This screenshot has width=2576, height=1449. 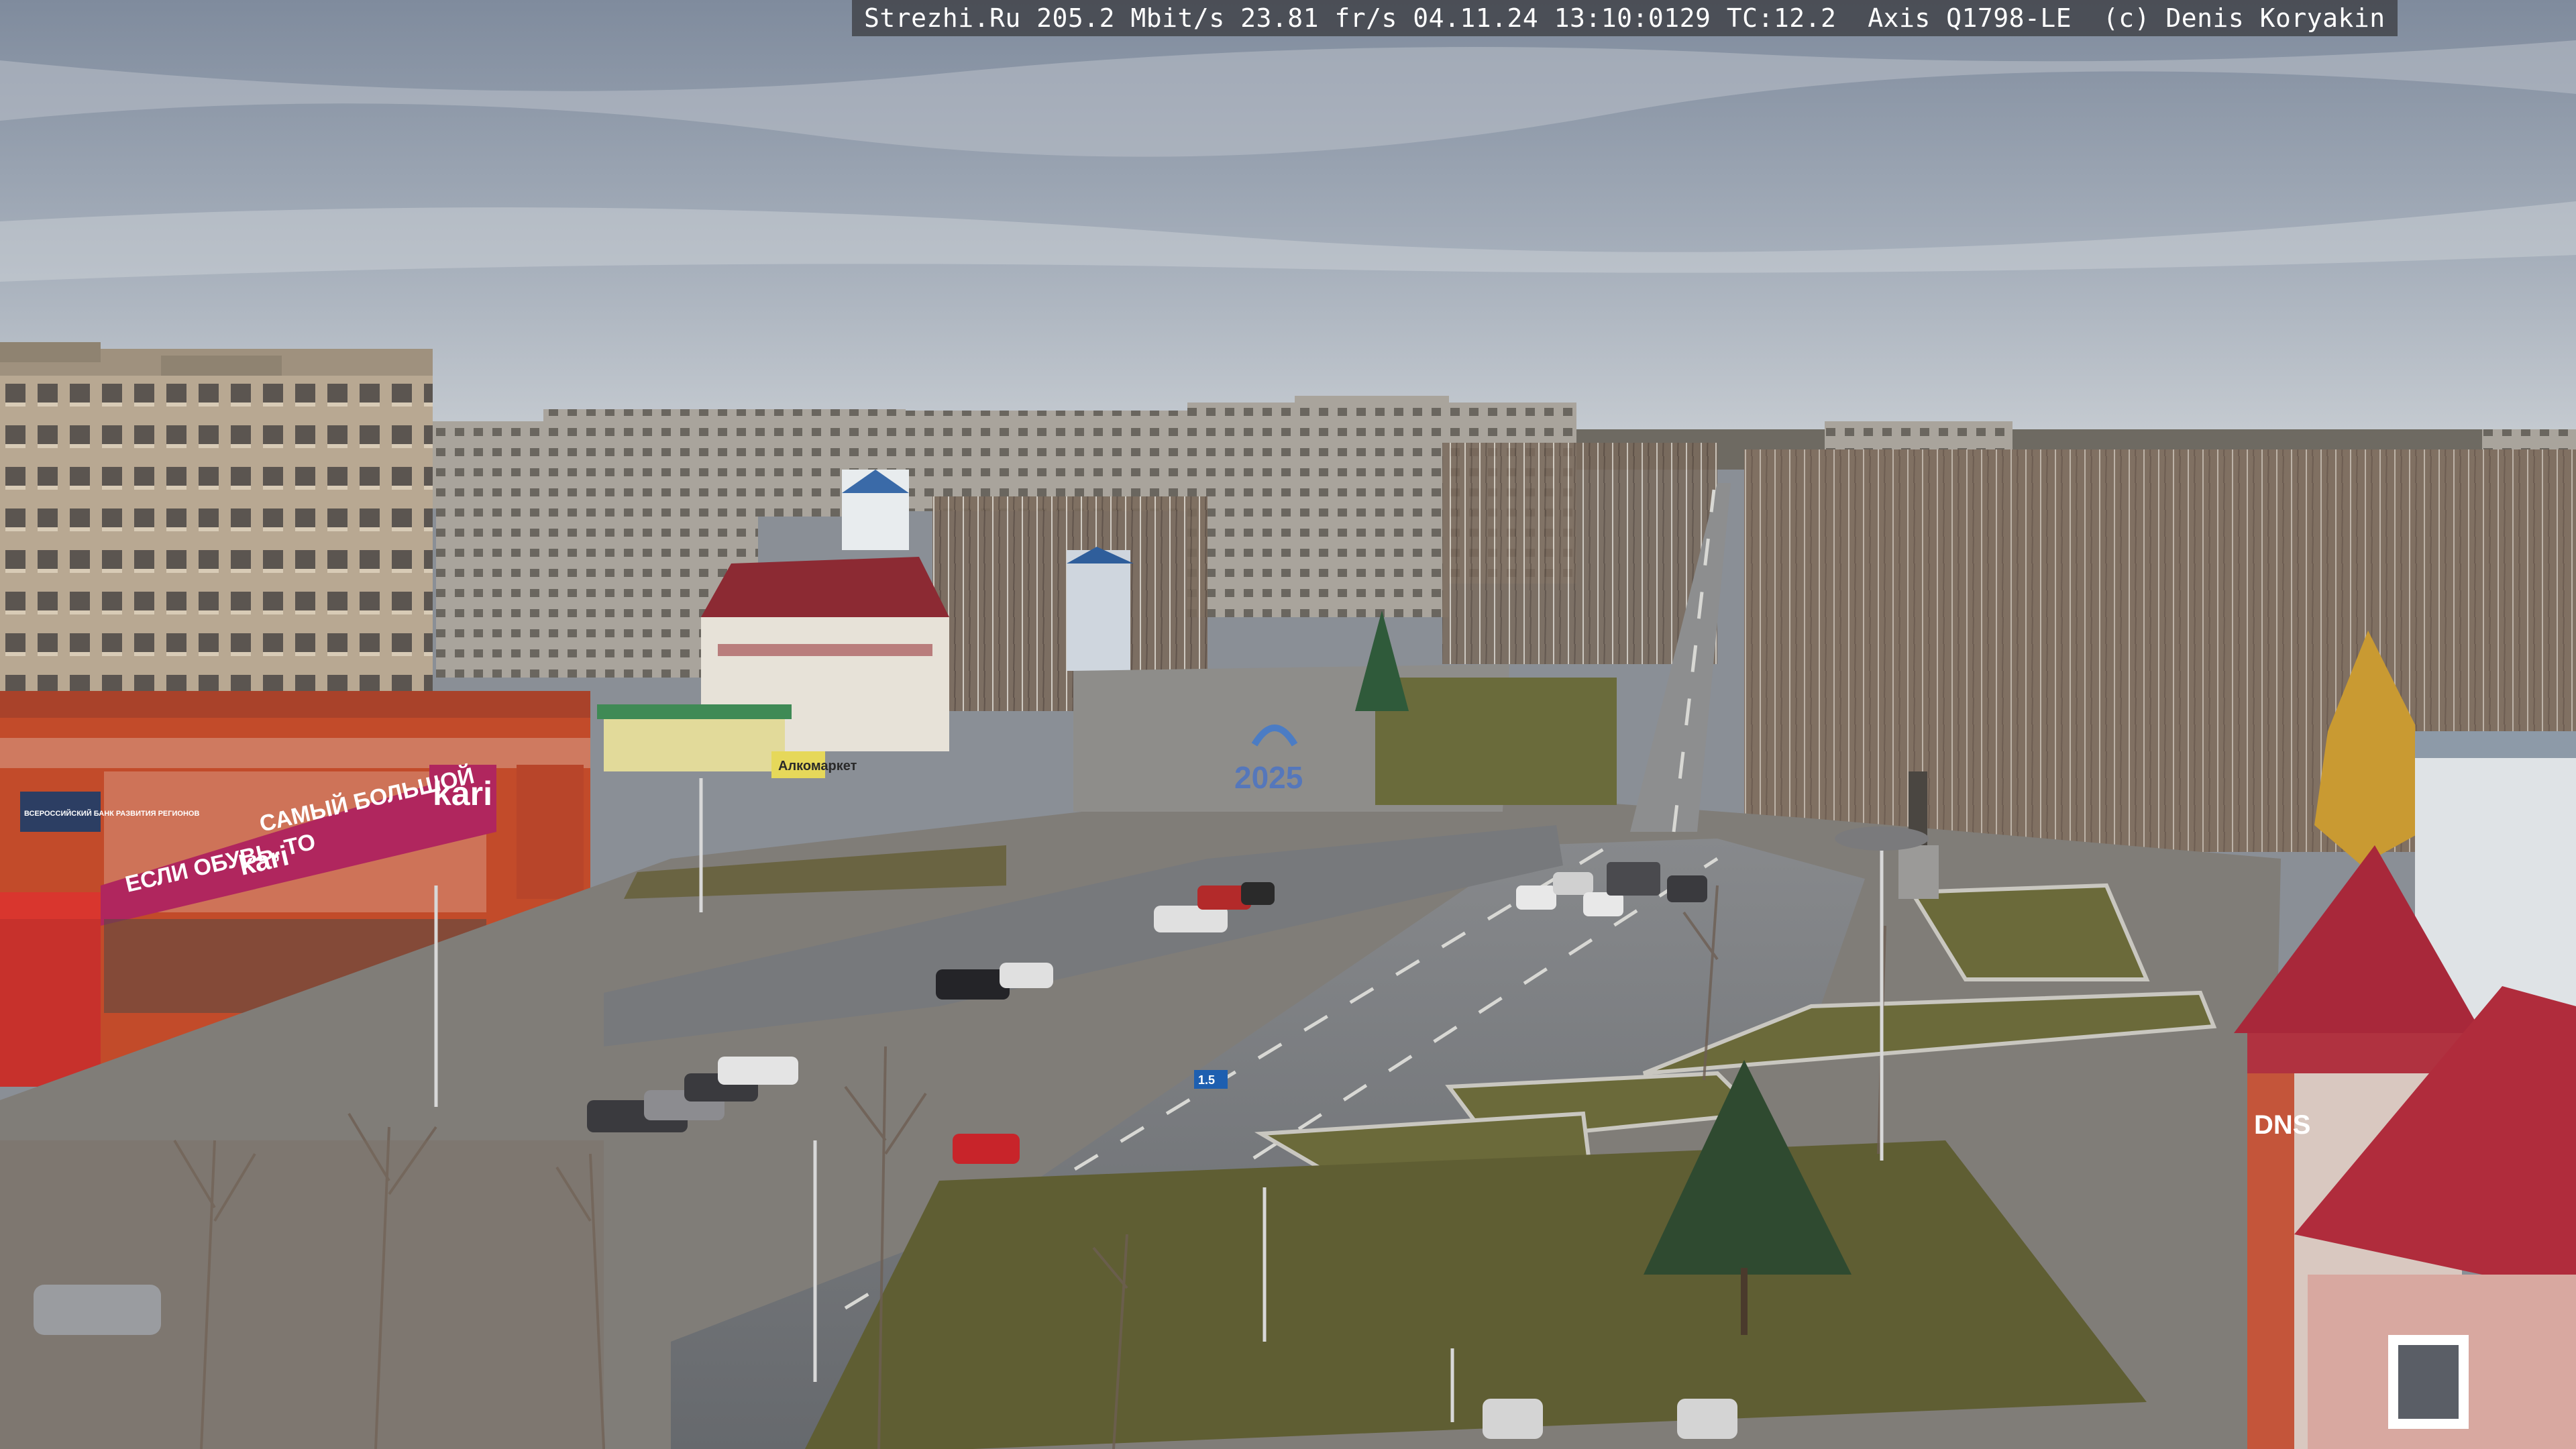 What do you see at coordinates (1206, 1080) in the screenshot?
I see `road-sign-text: 1.5` at bounding box center [1206, 1080].